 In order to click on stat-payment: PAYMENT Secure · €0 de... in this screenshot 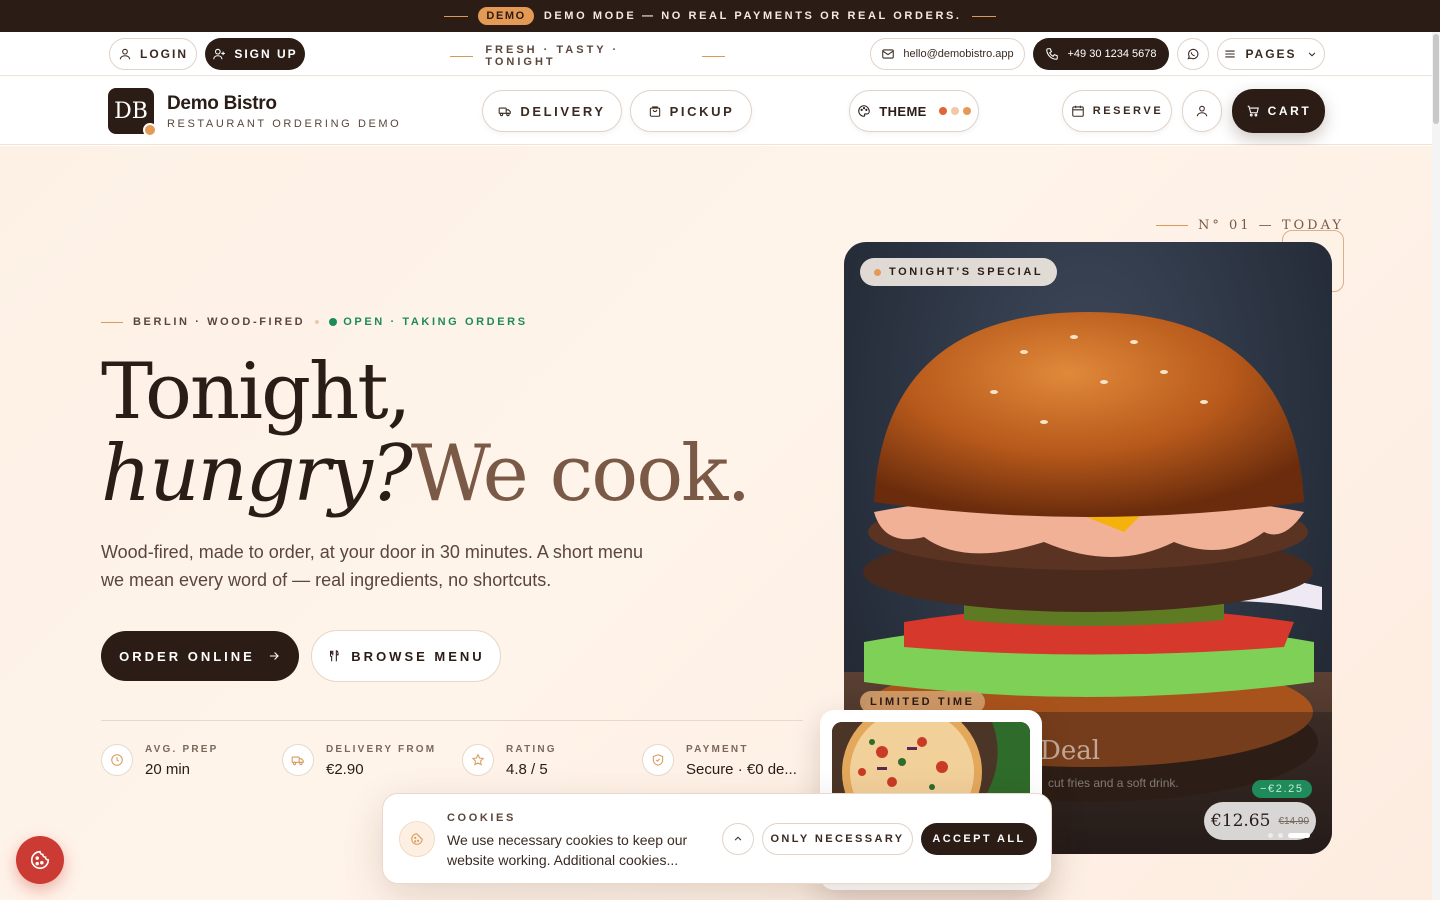, I will do `click(719, 761)`.